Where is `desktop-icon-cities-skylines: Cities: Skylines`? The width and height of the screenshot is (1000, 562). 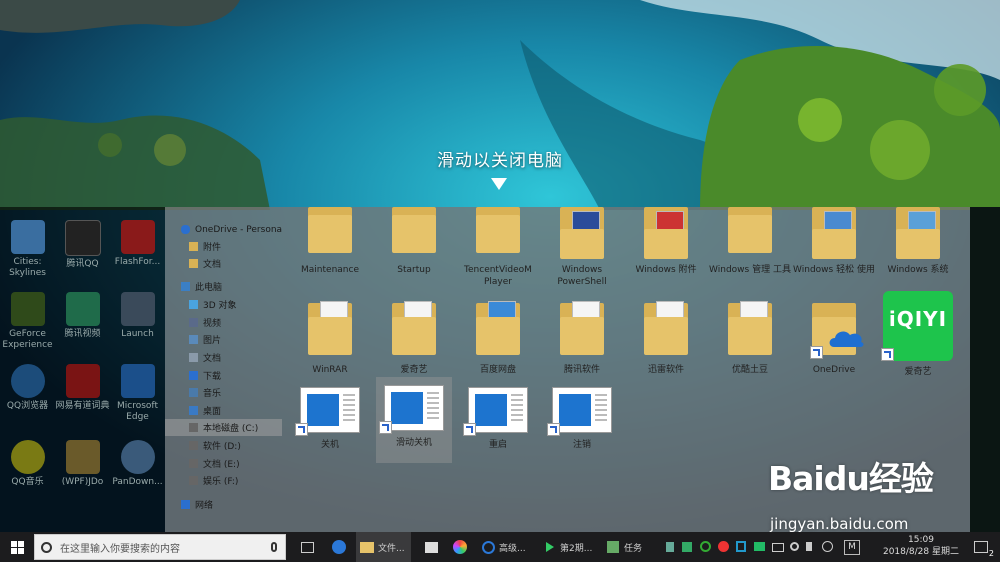
desktop-icon-cities-skylines: Cities: Skylines is located at coordinates (27, 249).